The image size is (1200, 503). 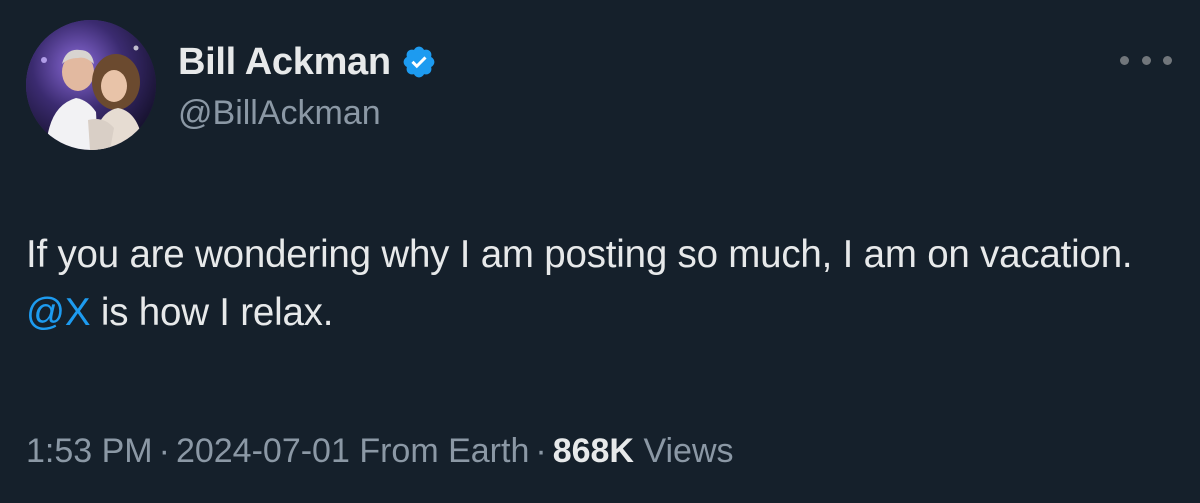 What do you see at coordinates (593, 451) in the screenshot?
I see `views-count: 868K` at bounding box center [593, 451].